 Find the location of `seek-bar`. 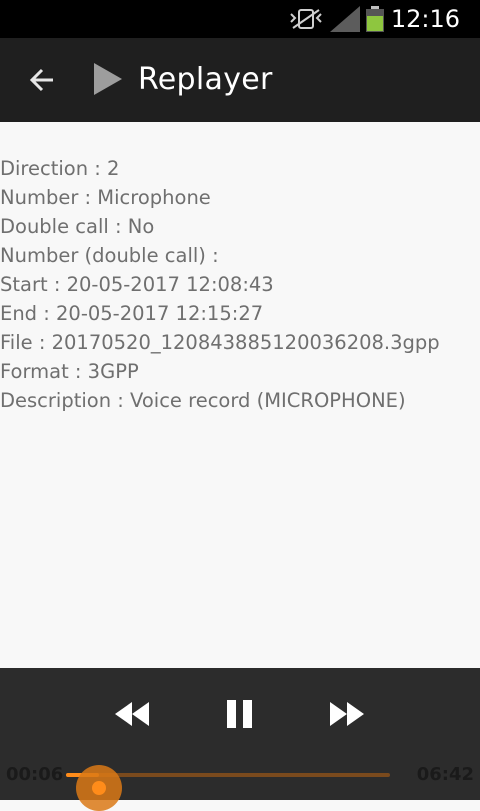

seek-bar is located at coordinates (228, 788).